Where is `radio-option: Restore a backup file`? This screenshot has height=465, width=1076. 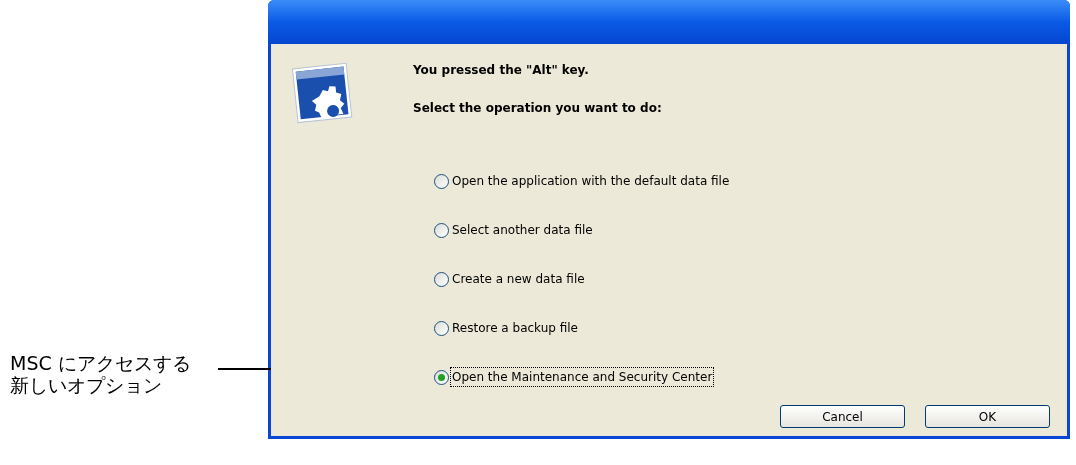 radio-option: Restore a backup file is located at coordinates (750, 328).